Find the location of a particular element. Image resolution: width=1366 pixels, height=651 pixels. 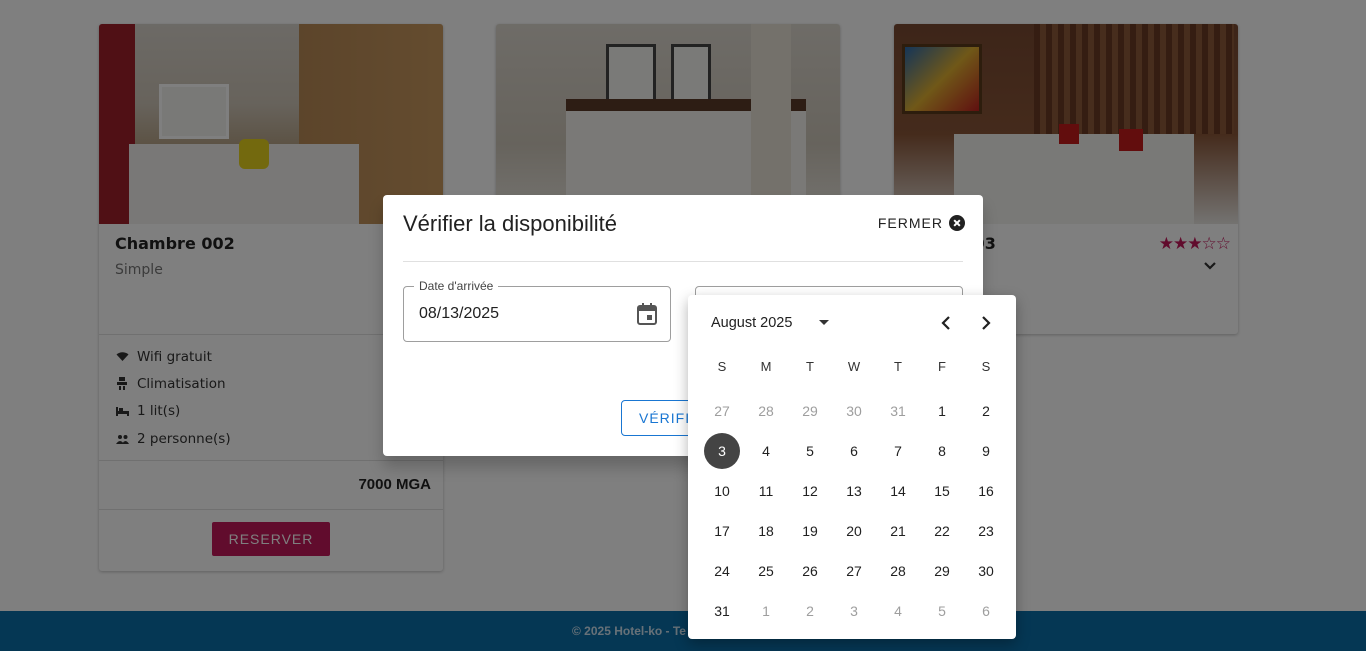

day-number: 24 is located at coordinates (722, 571).